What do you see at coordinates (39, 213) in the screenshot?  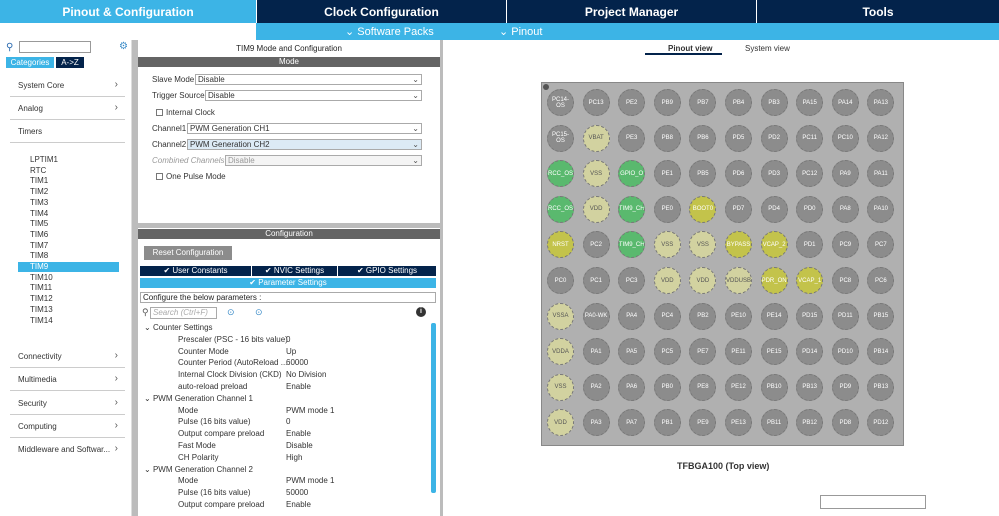 I see `timer-item-tim4: TIM4` at bounding box center [39, 213].